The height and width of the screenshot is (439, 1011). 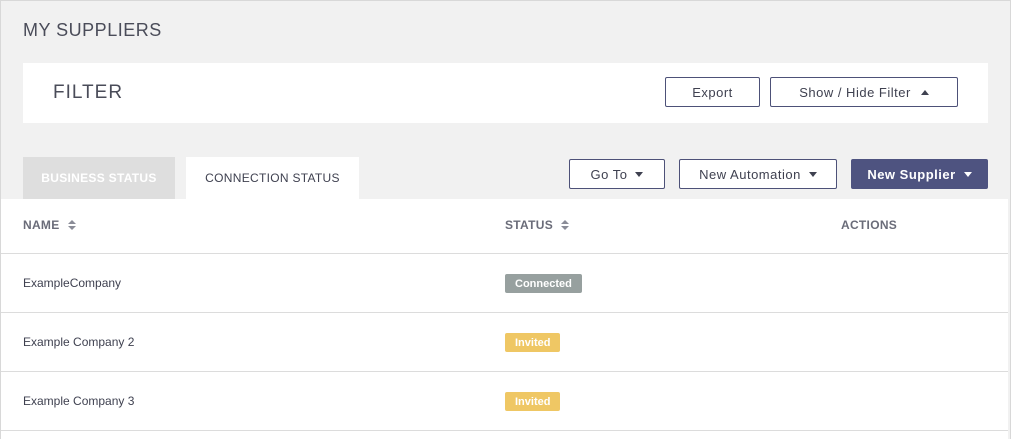 What do you see at coordinates (505, 93) in the screenshot?
I see `filter-panel: FILTER Export Show / Hide Filter` at bounding box center [505, 93].